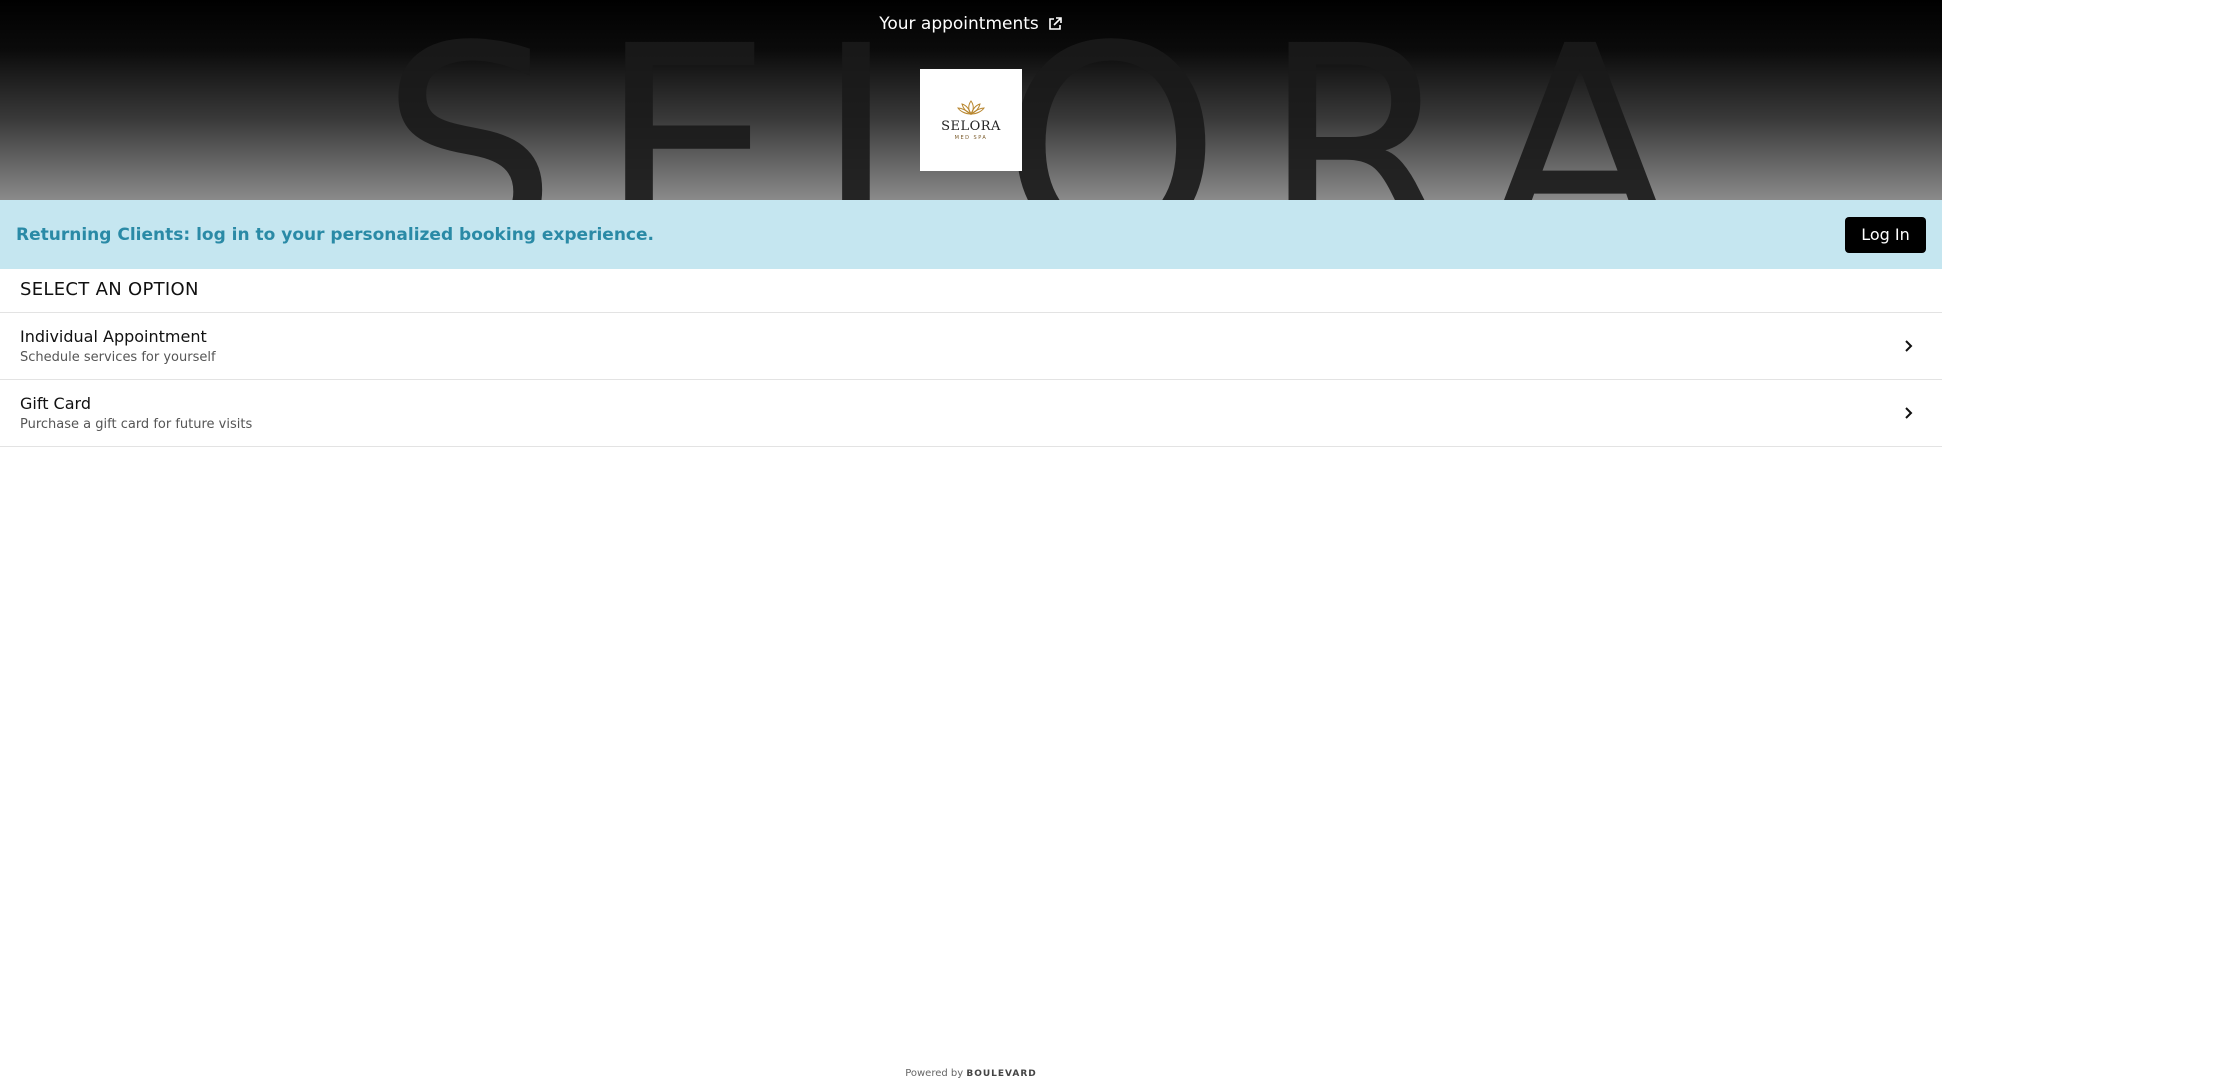 The image size is (2221, 1080). What do you see at coordinates (1001, 1074) in the screenshot?
I see `boulevard-brand: BOULEVARD` at bounding box center [1001, 1074].